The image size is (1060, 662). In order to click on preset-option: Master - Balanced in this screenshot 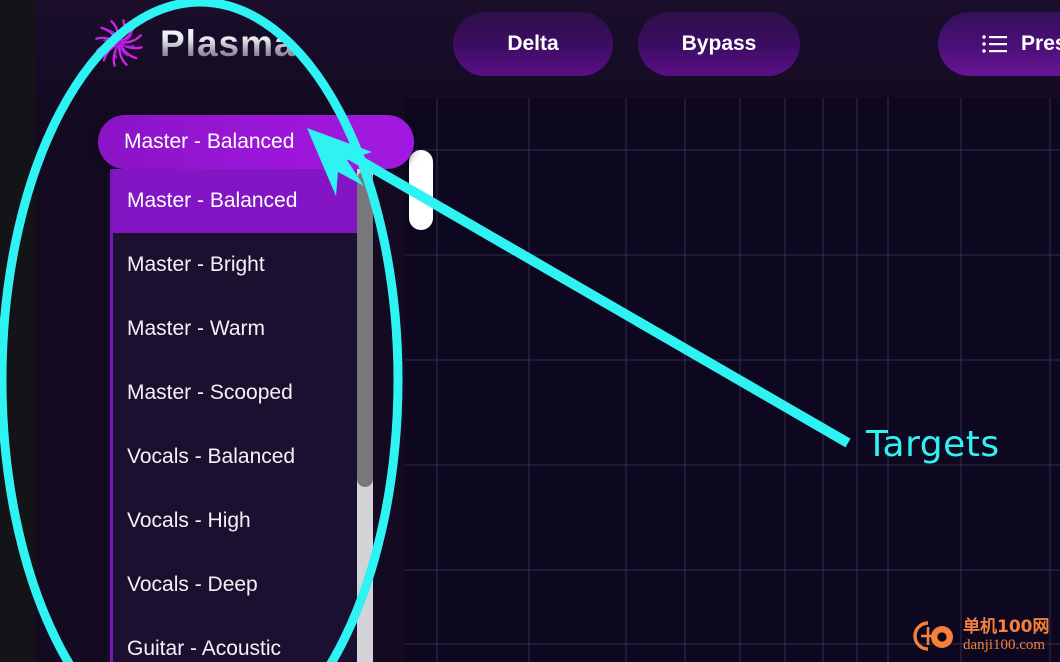, I will do `click(243, 201)`.